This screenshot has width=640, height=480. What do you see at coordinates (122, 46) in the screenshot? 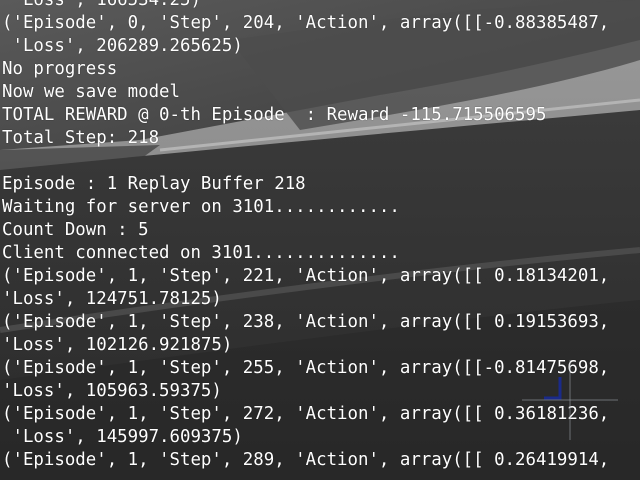
I see `terminal-line: 'Loss', 206289.265625)` at bounding box center [122, 46].